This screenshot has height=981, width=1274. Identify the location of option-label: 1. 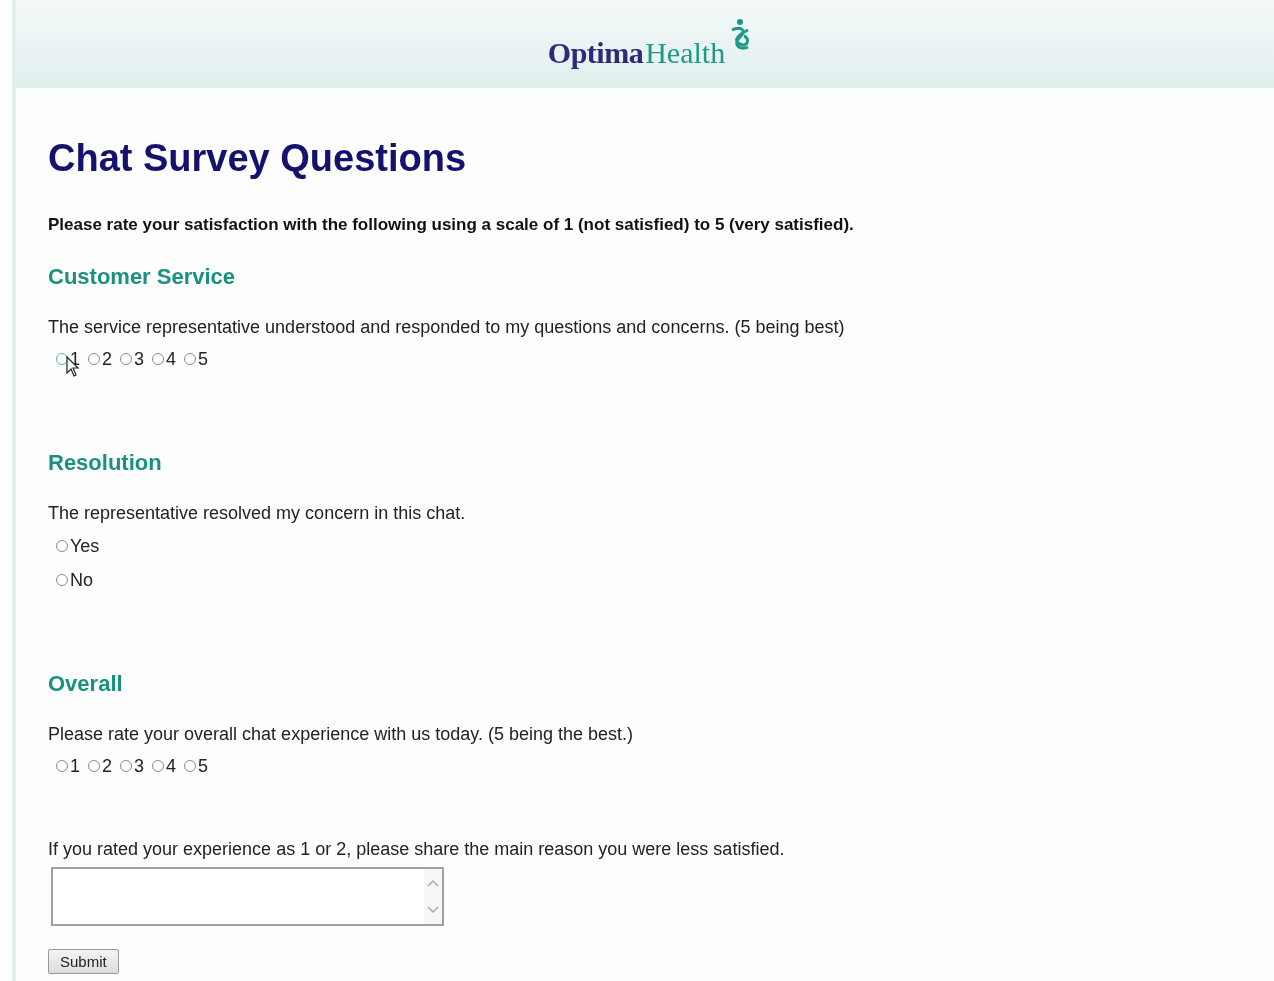
(75, 766).